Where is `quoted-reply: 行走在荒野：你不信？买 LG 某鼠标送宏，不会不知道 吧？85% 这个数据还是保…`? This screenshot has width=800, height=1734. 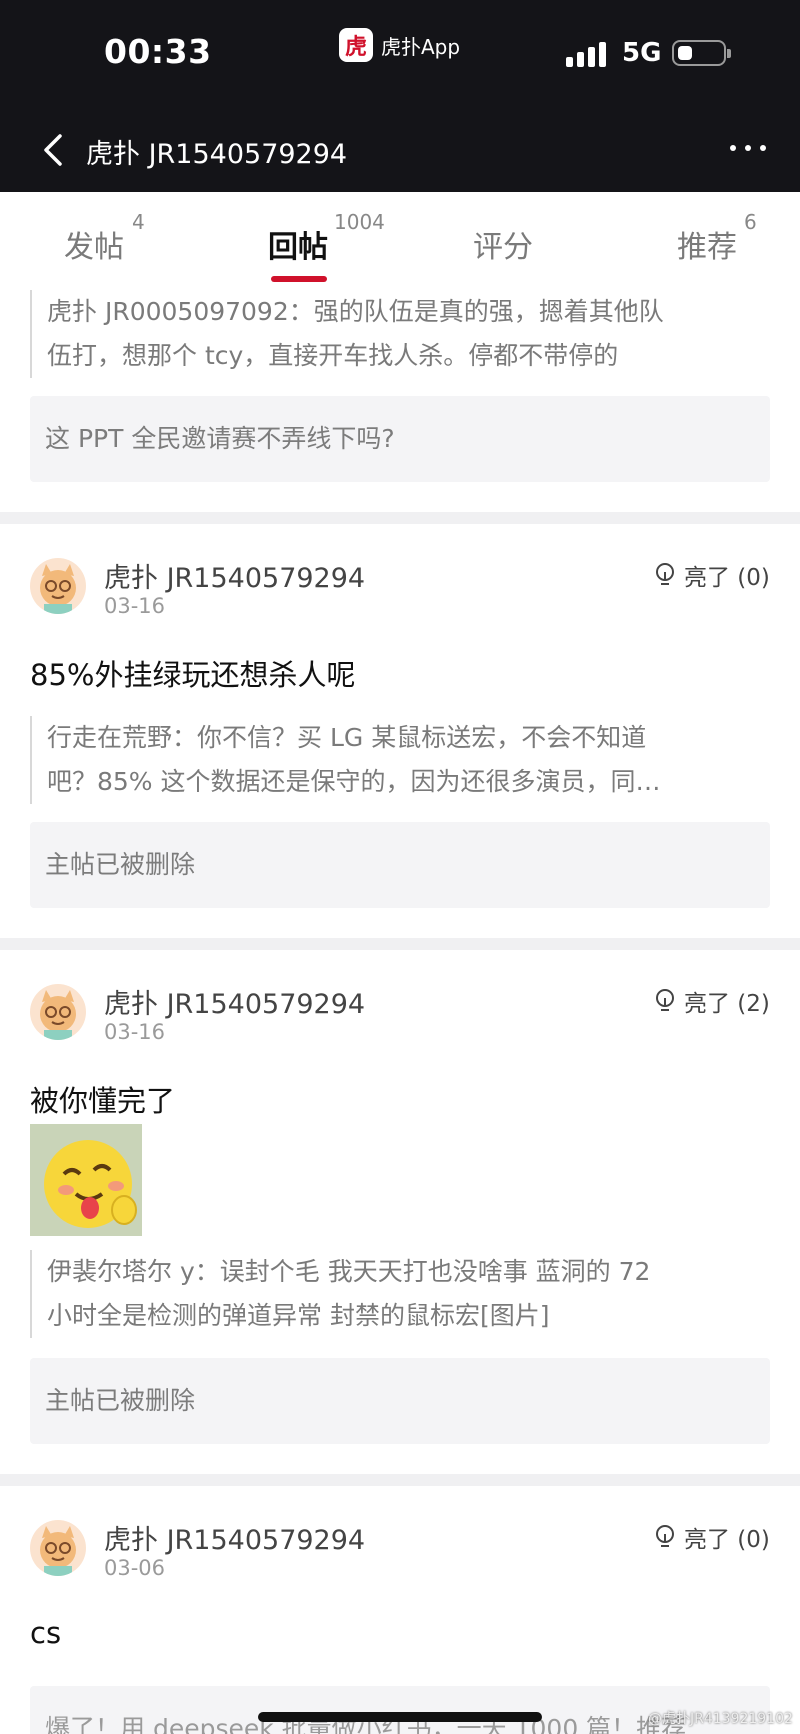 quoted-reply: 行走在荒野：你不信？买 LG 某鼠标送宏，不会不知道 吧？85% 这个数据还是保… is located at coordinates (385, 760).